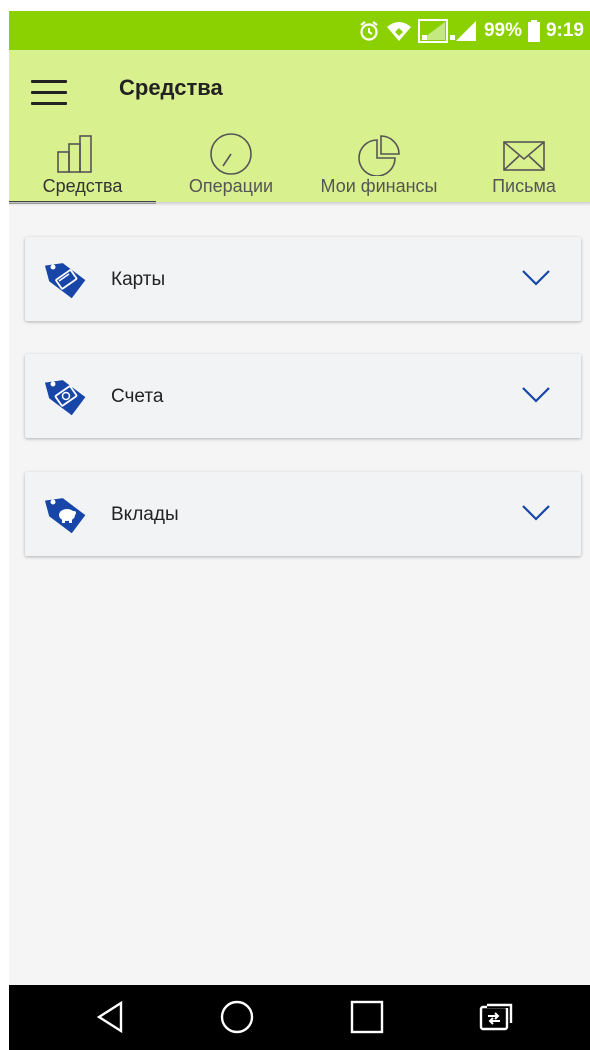 The height and width of the screenshot is (1050, 590). I want to click on recents-icon, so click(367, 1017).